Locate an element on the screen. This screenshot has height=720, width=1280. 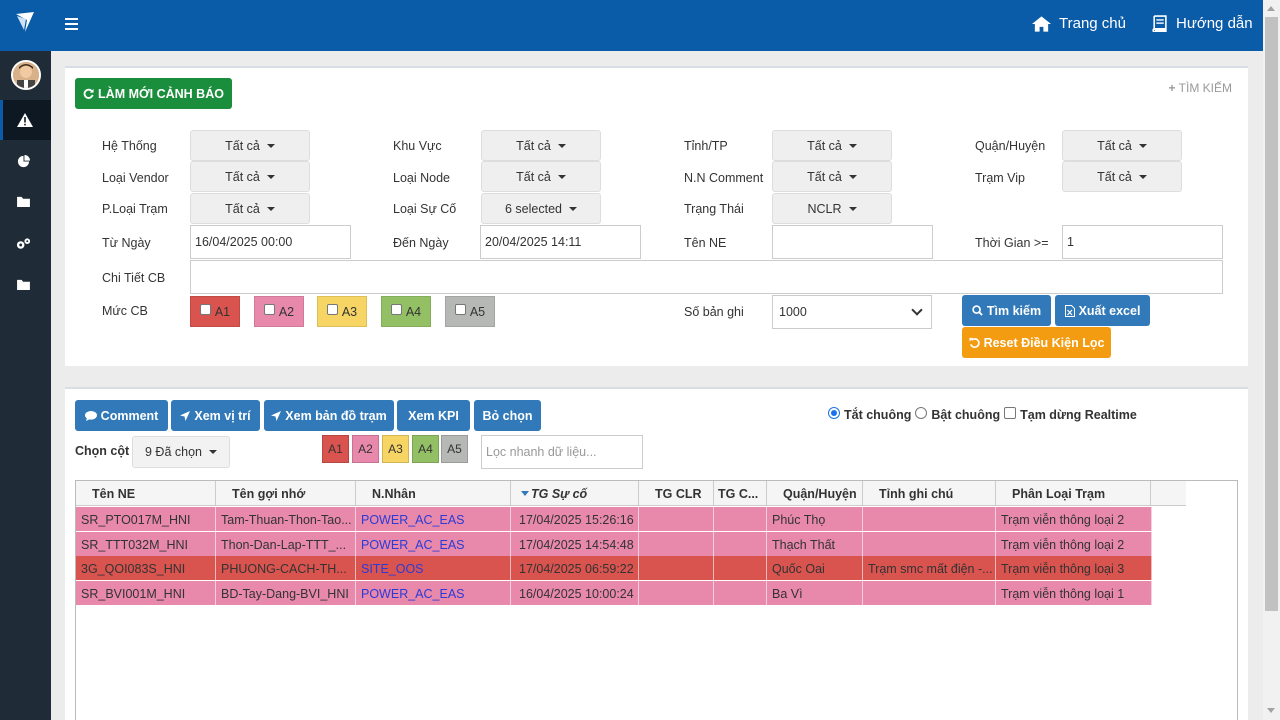
choose-columns-value: 9 Đã chọn is located at coordinates (173, 452).